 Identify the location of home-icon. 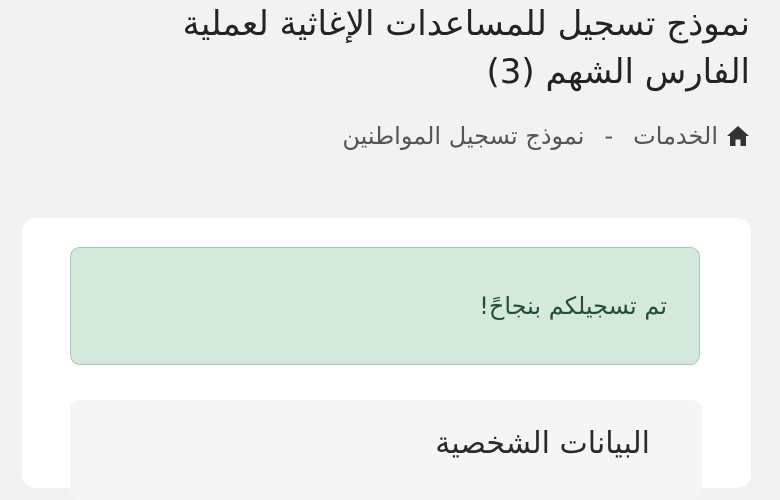
(738, 136).